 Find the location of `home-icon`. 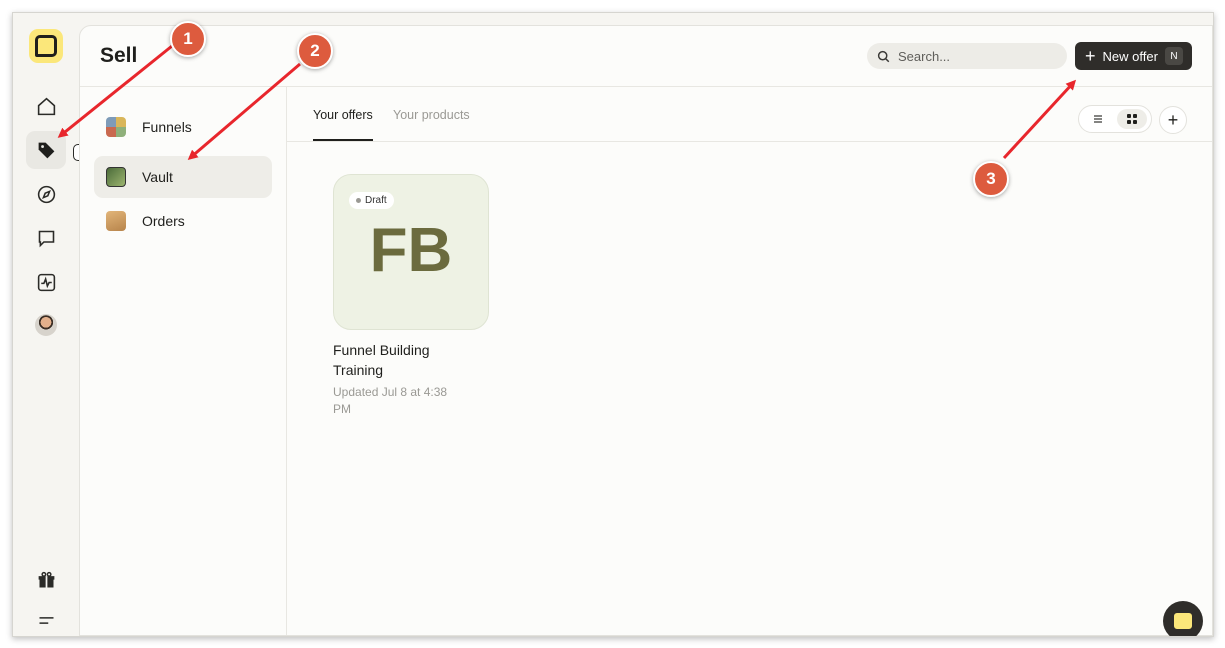

home-icon is located at coordinates (46, 106).